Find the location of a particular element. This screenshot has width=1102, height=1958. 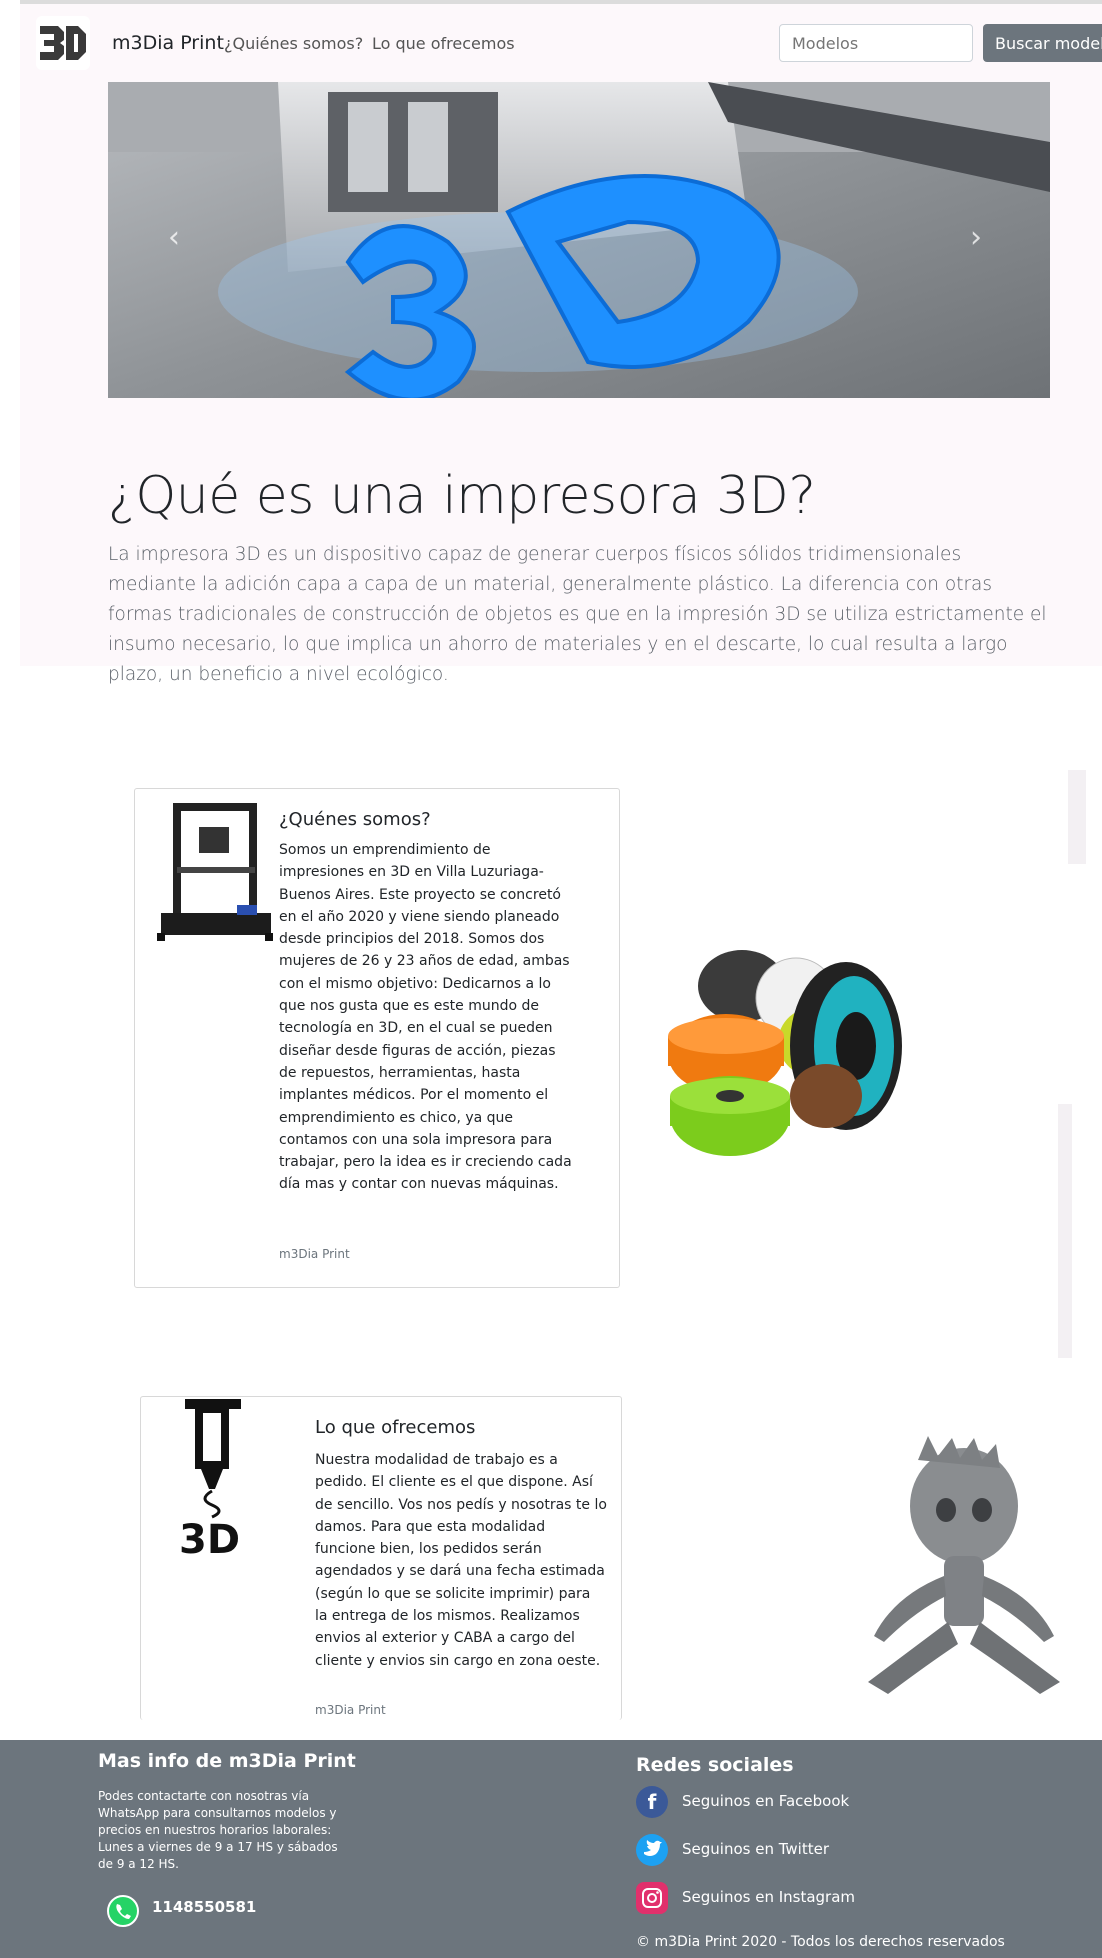

facebook-icon: f is located at coordinates (652, 1802).